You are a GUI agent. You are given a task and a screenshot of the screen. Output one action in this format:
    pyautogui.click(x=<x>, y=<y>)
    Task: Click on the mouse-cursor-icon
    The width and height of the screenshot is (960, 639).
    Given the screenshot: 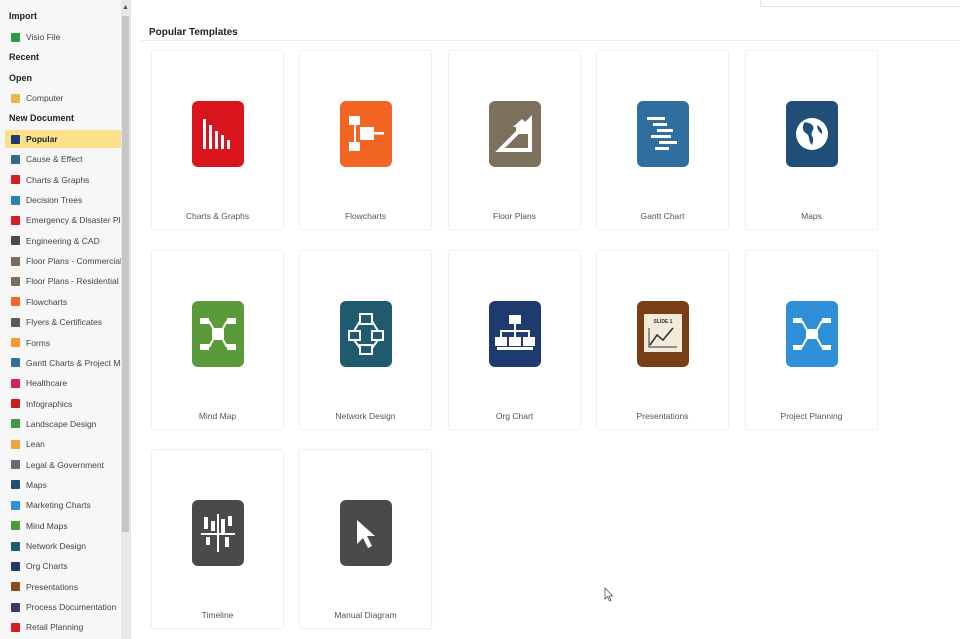 What is the action you would take?
    pyautogui.click(x=609, y=594)
    